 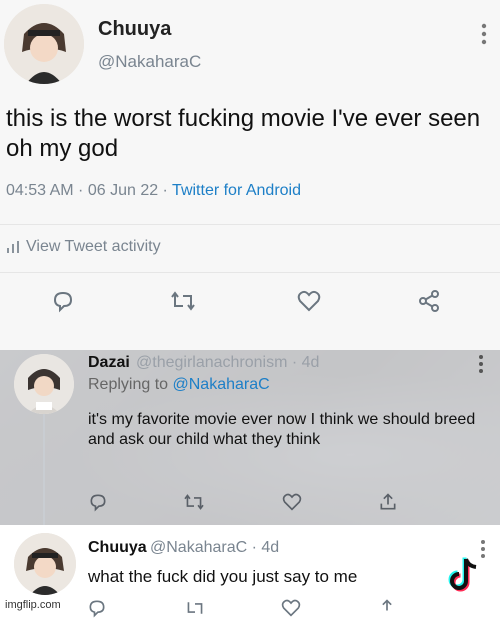 I want to click on tiktok-logo-icon, so click(x=464, y=575).